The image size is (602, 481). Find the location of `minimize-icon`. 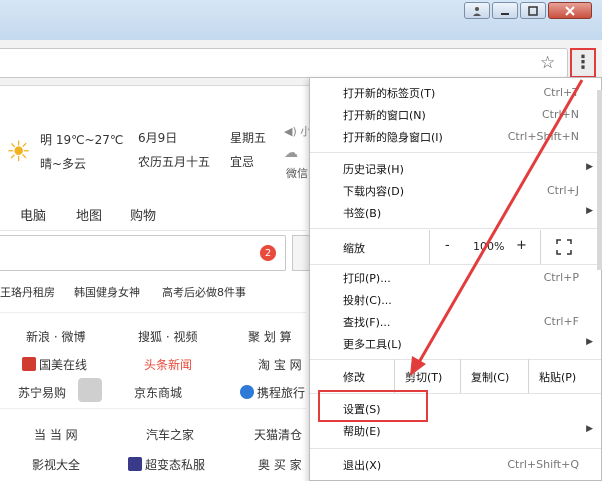

minimize-icon is located at coordinates (505, 10).